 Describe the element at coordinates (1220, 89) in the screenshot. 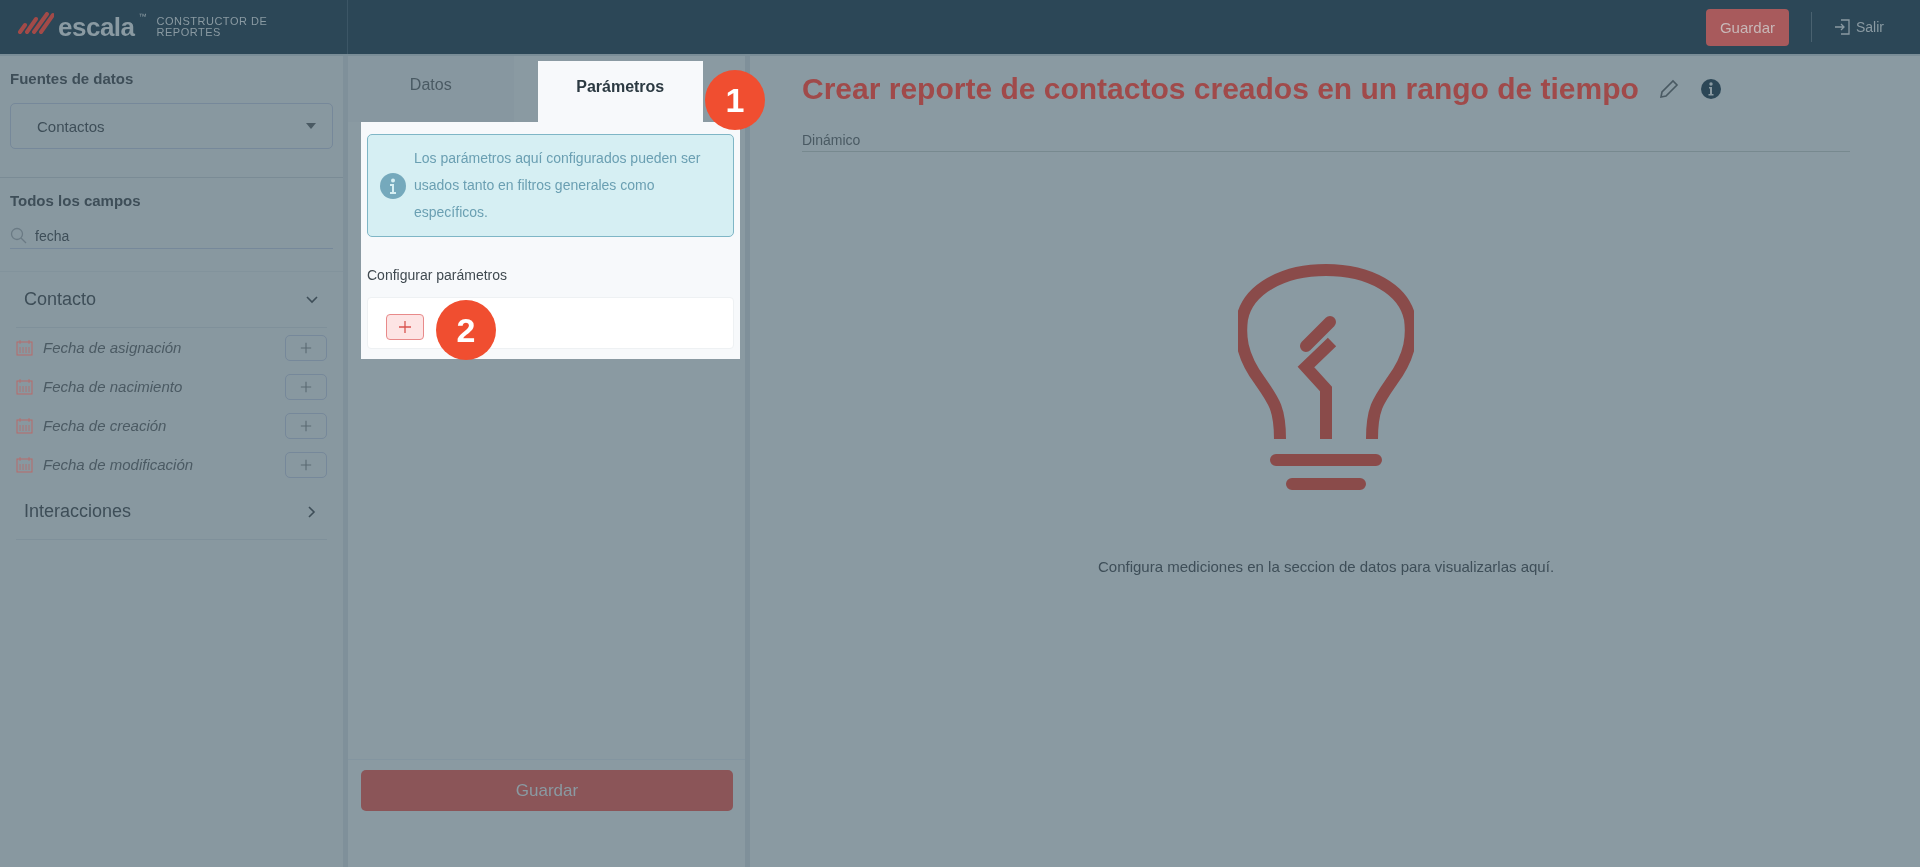

I see `report-title: Crear reporte de contactos creados en un rango de tiempo` at that location.